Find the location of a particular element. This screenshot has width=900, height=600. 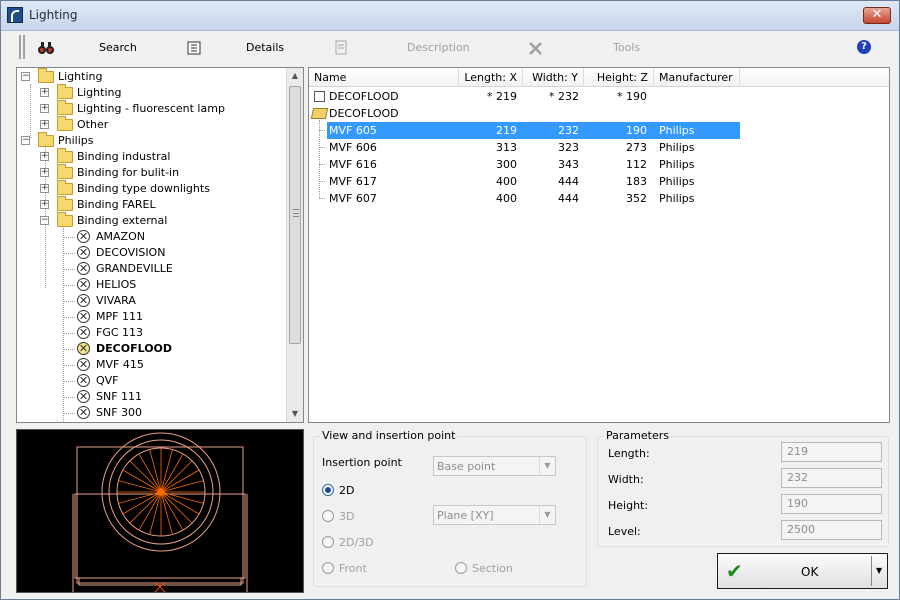

list-item: MVF 605 219 232 190 Philips is located at coordinates (599, 130).